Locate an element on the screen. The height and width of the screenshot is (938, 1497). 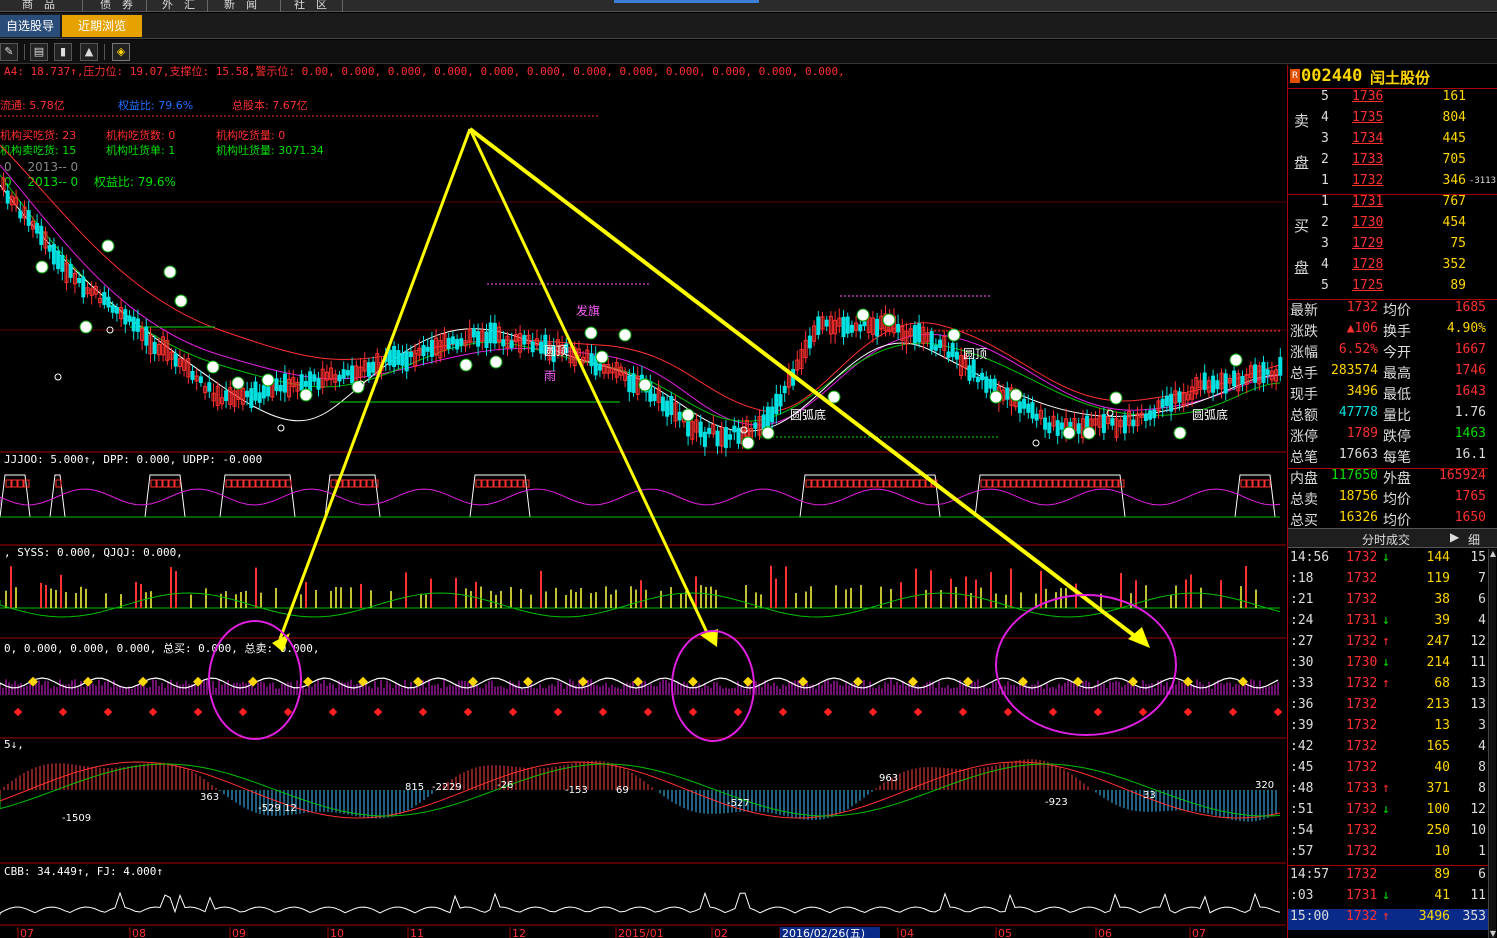
macd-annotation: 320 is located at coordinates (1264, 785).